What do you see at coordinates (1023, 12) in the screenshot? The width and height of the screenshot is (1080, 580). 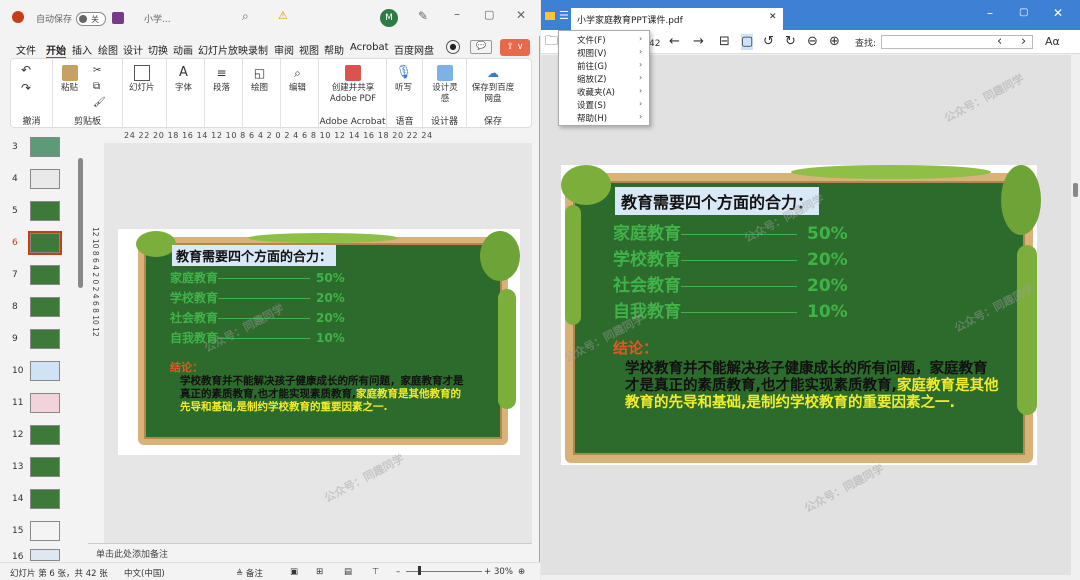 I see `maximize-icon: ▢` at bounding box center [1023, 12].